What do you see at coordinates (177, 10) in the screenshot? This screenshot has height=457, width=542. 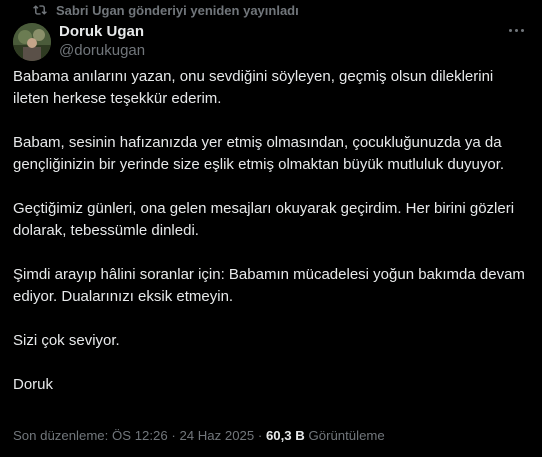 I see `repost-text: Sabri Ugan gönderiyi yeniden yayınladı` at bounding box center [177, 10].